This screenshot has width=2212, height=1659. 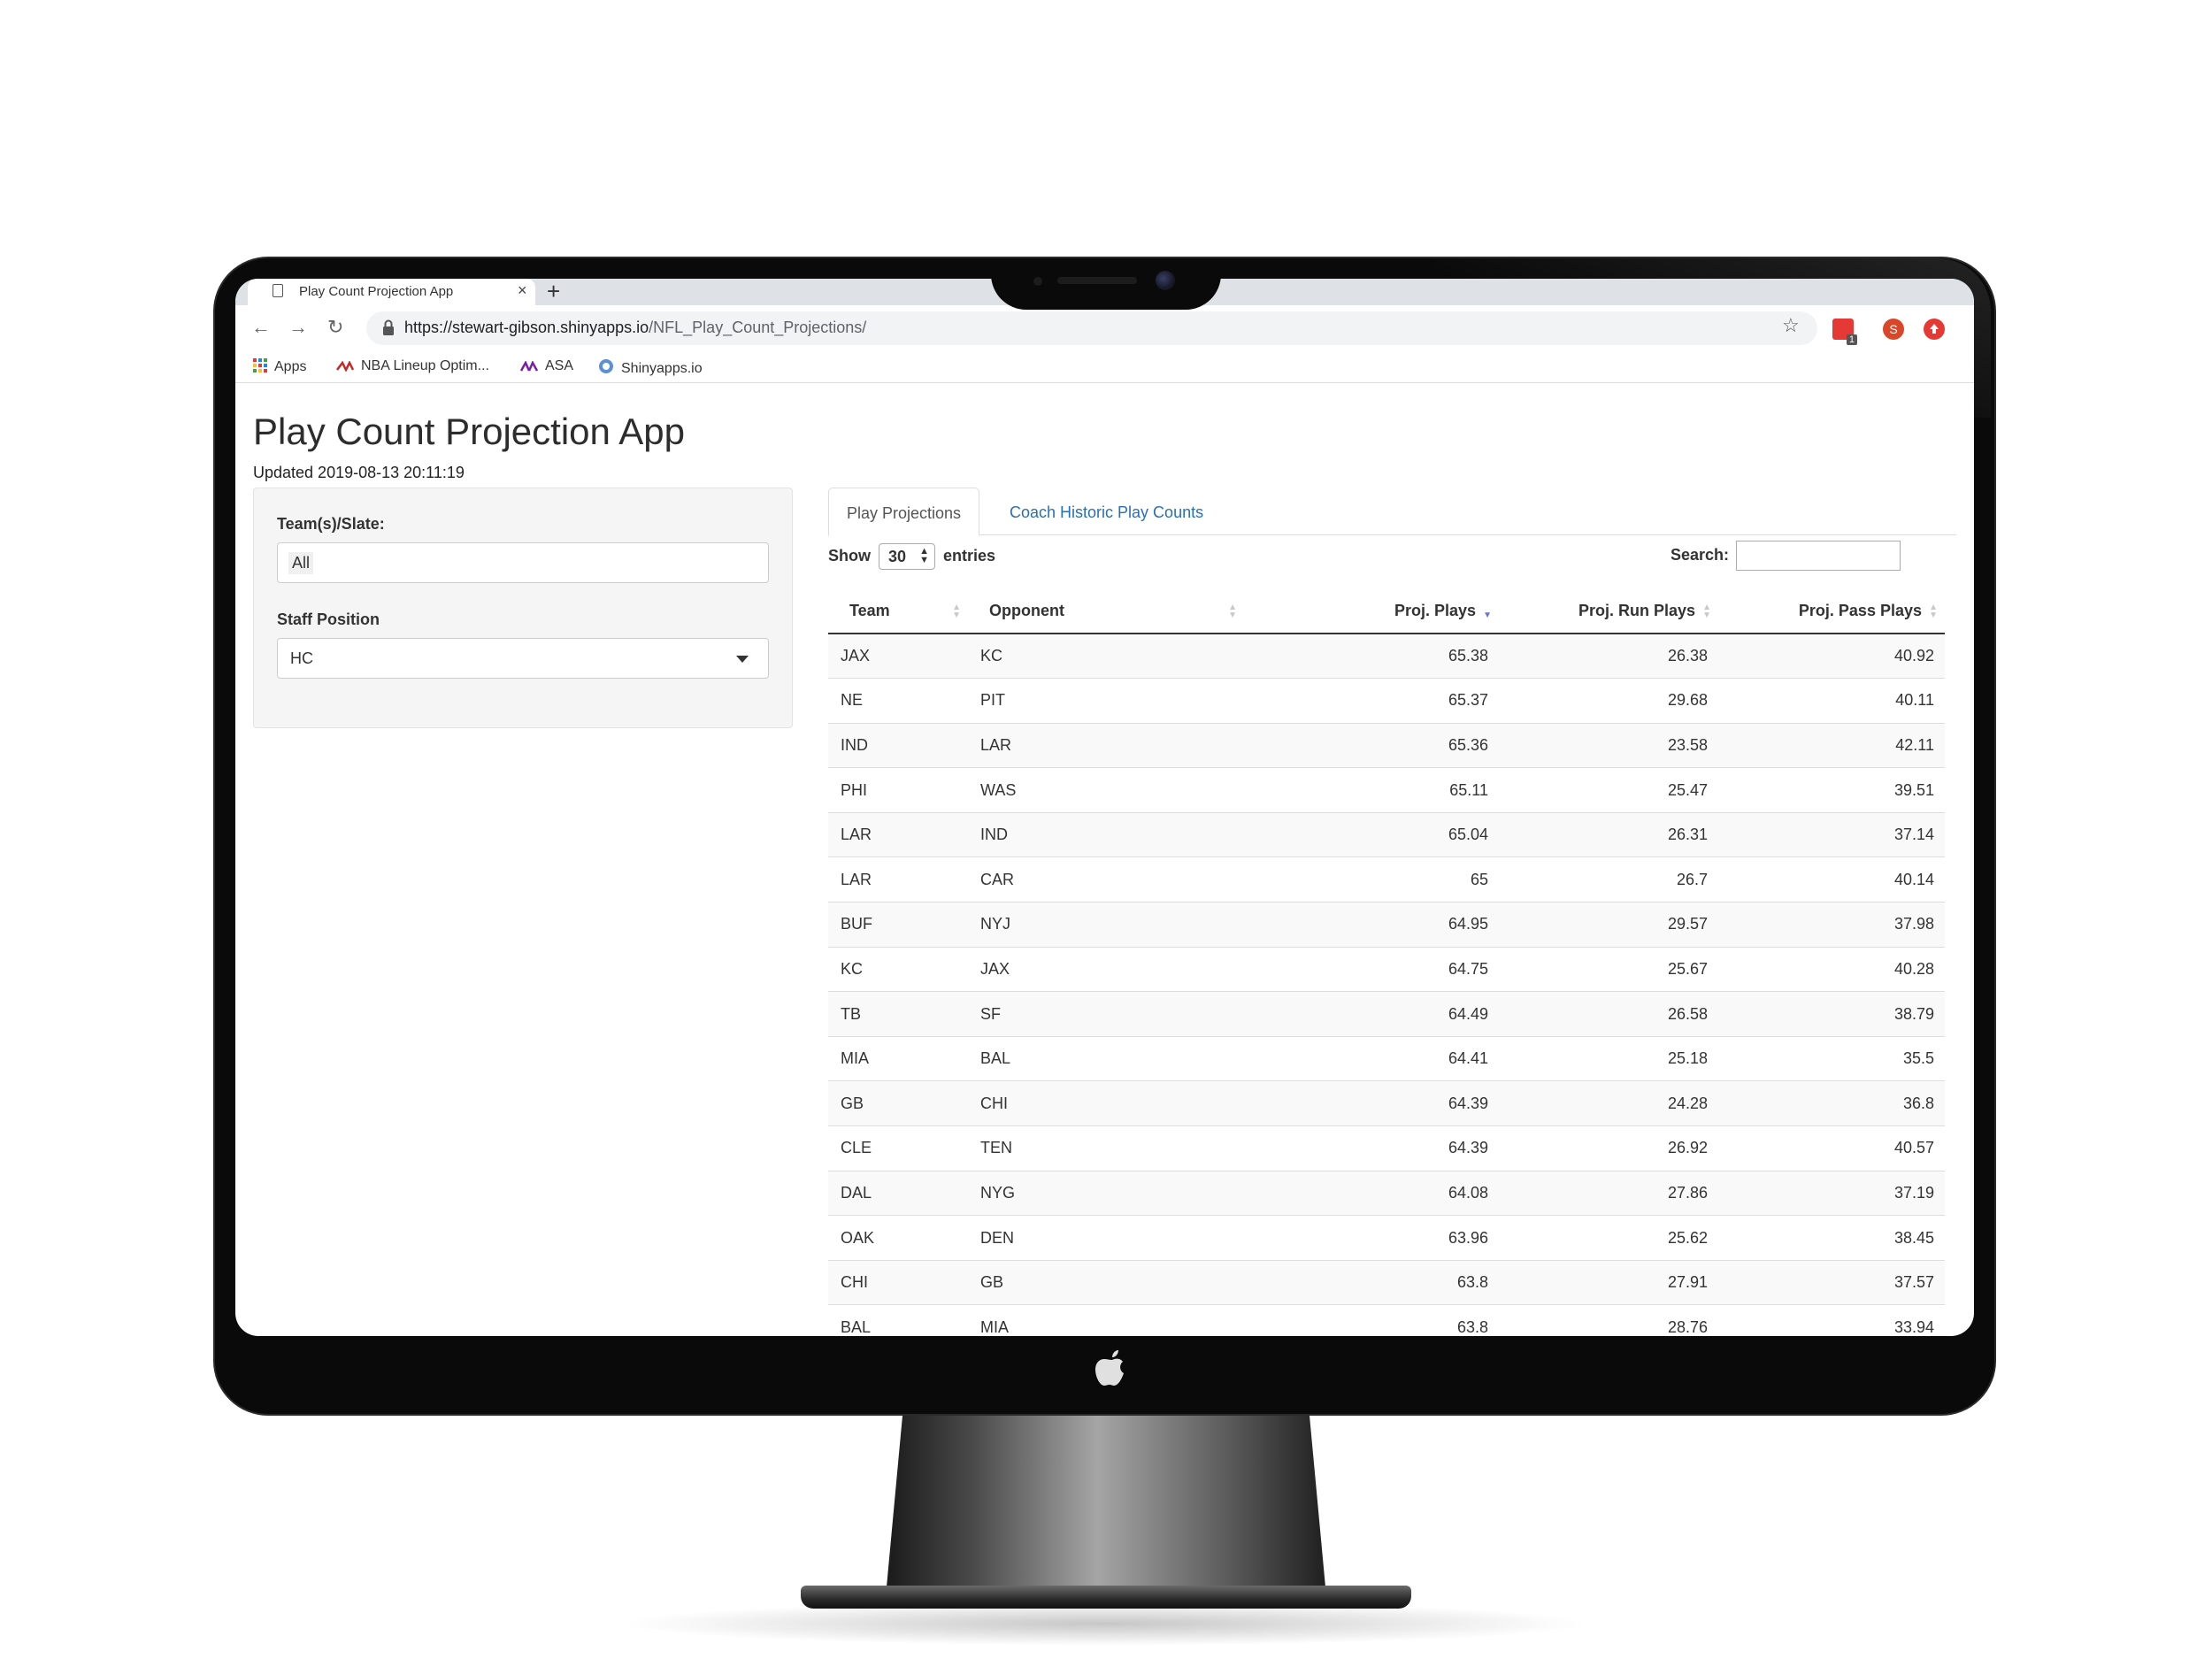 I want to click on table-cell: 63.96, so click(x=1372, y=1238).